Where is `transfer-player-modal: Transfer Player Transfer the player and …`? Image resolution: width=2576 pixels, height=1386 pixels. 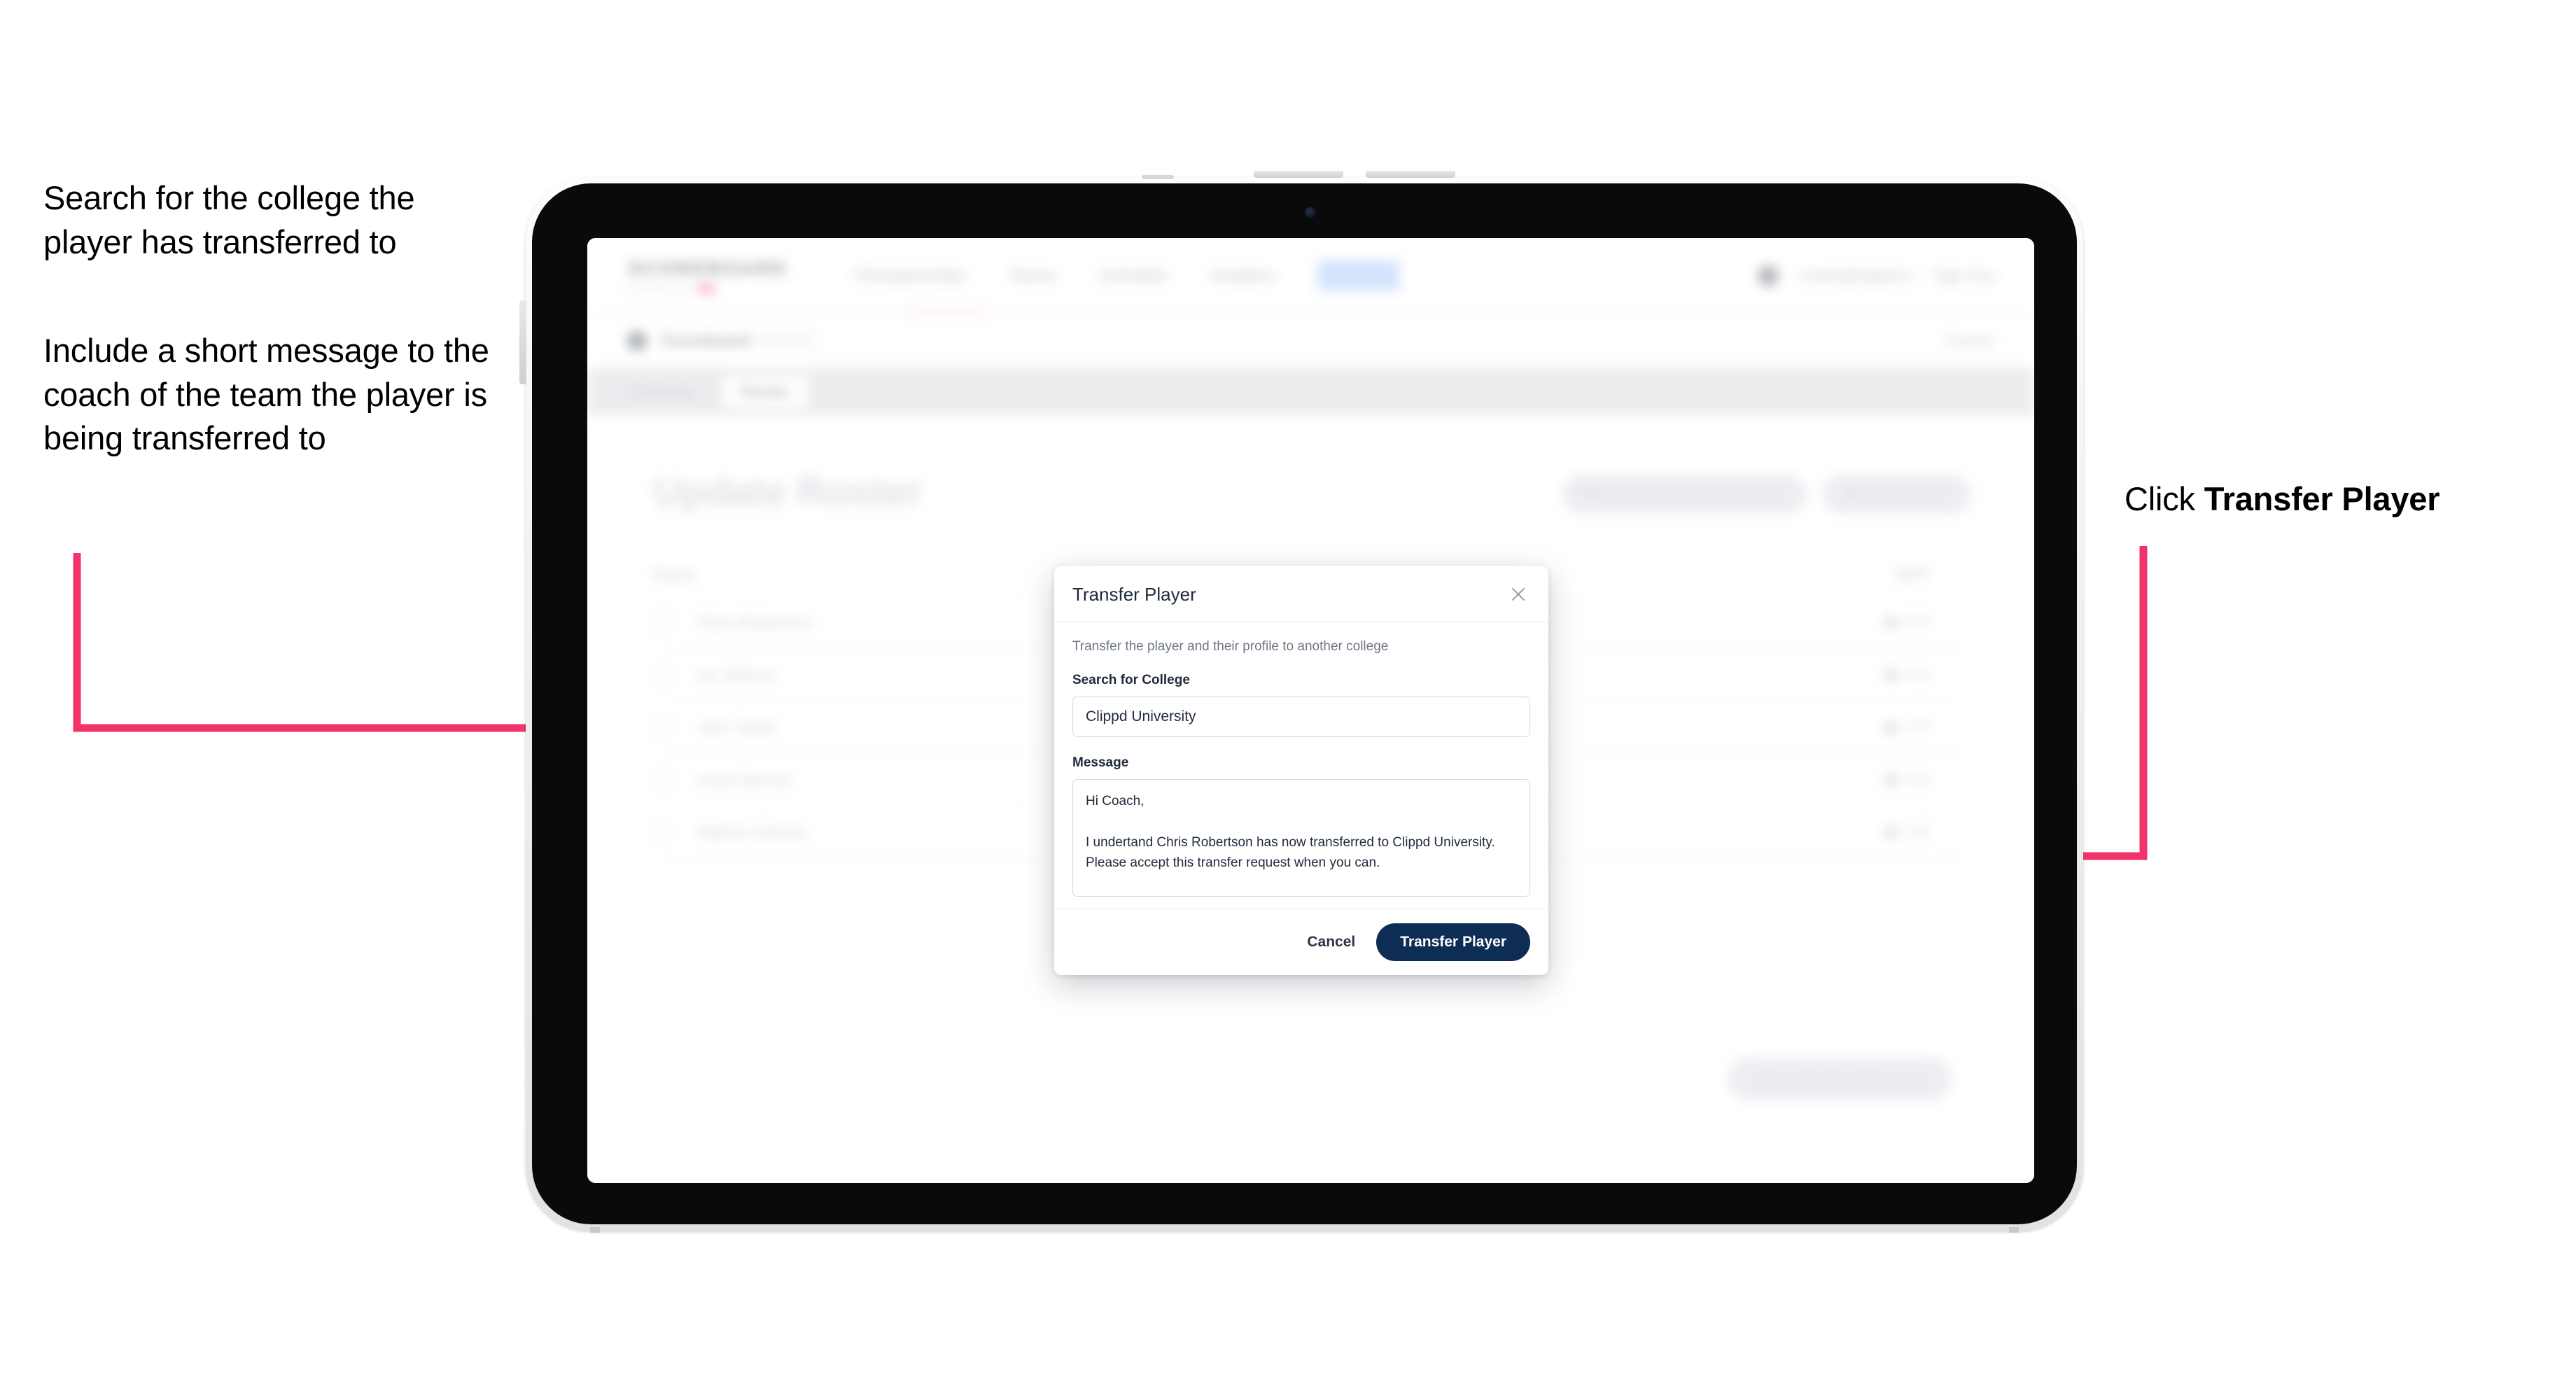 transfer-player-modal: Transfer Player Transfer the player and … is located at coordinates (1301, 770).